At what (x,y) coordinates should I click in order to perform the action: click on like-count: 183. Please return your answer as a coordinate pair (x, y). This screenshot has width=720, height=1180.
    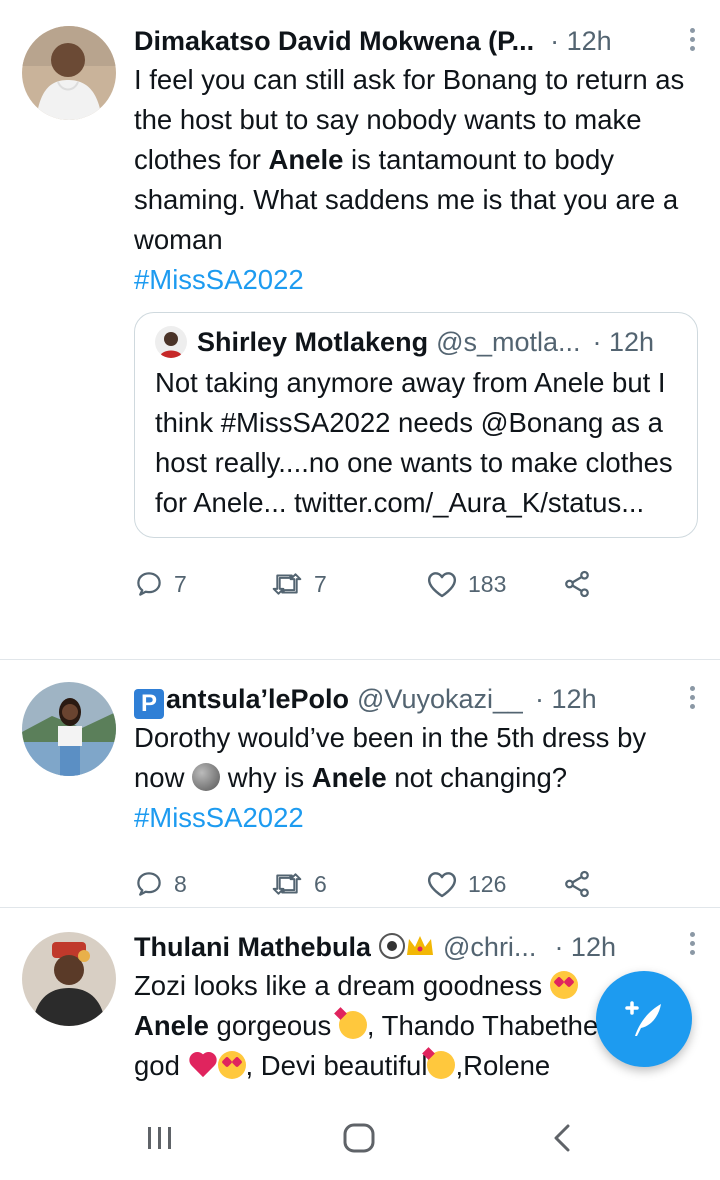
    Looking at the image, I should click on (487, 583).